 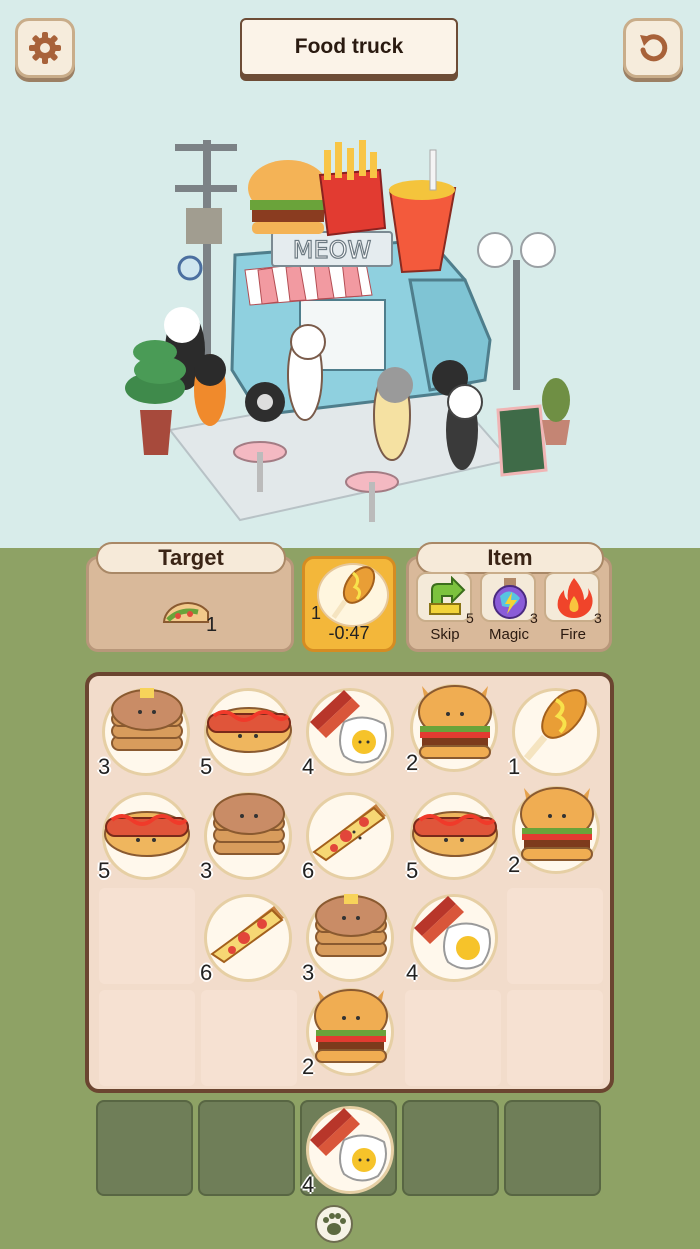 I want to click on magic-potion-icon, so click(x=510, y=598).